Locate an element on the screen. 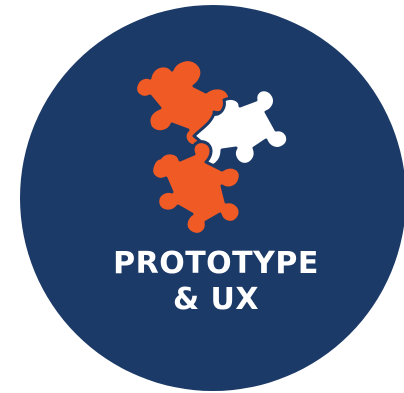 This screenshot has height=393, width=404. badge-title-line-1: PROTOTYPE is located at coordinates (216, 263).